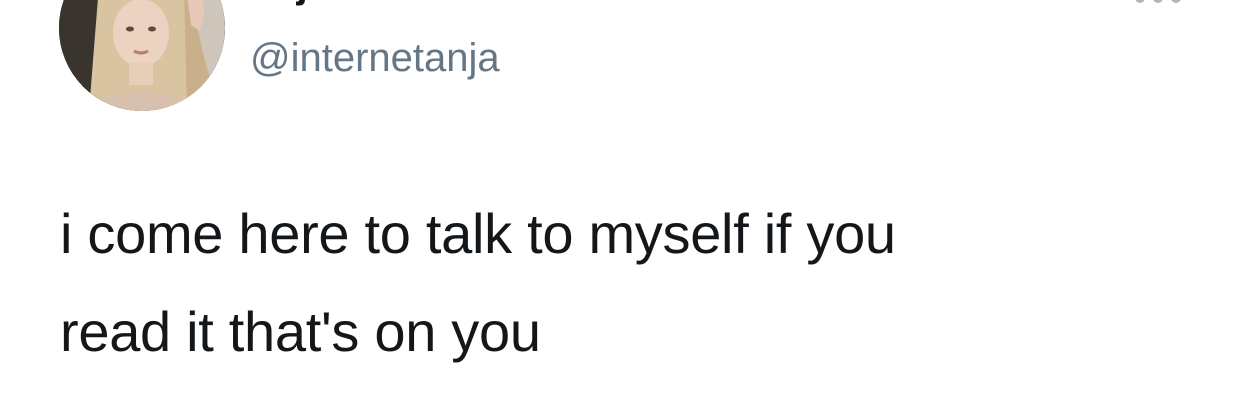 Image resolution: width=1241 pixels, height=413 pixels. Describe the element at coordinates (1158, 5) in the screenshot. I see `more-options-button` at that location.